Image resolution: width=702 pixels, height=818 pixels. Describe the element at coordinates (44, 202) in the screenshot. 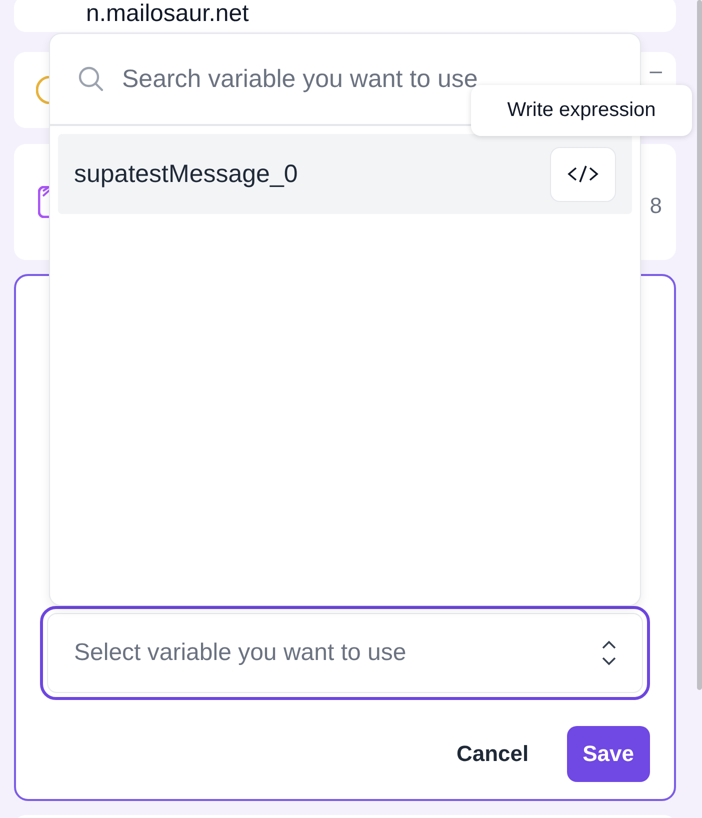

I see `document-icon` at that location.